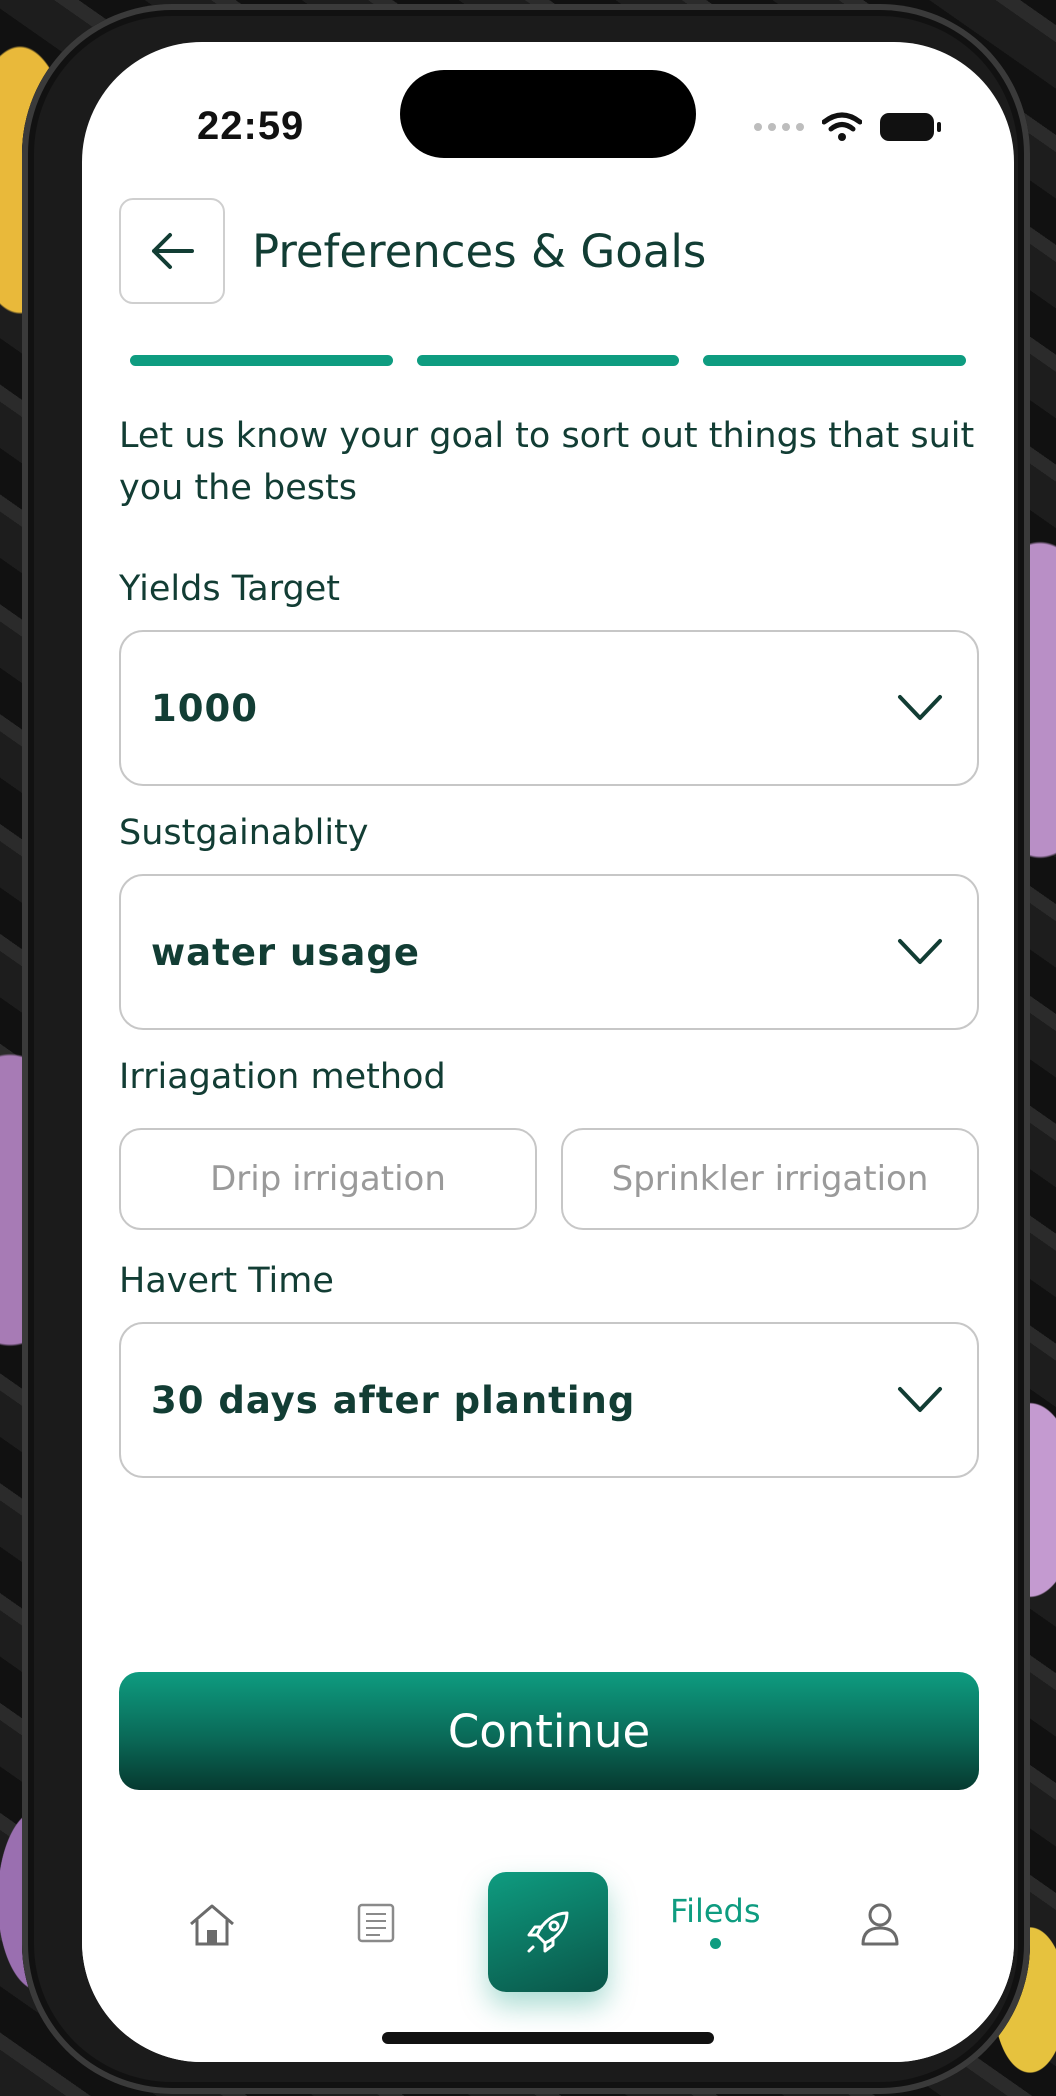 This screenshot has width=1056, height=2096. I want to click on rocket-action-button, so click(548, 1932).